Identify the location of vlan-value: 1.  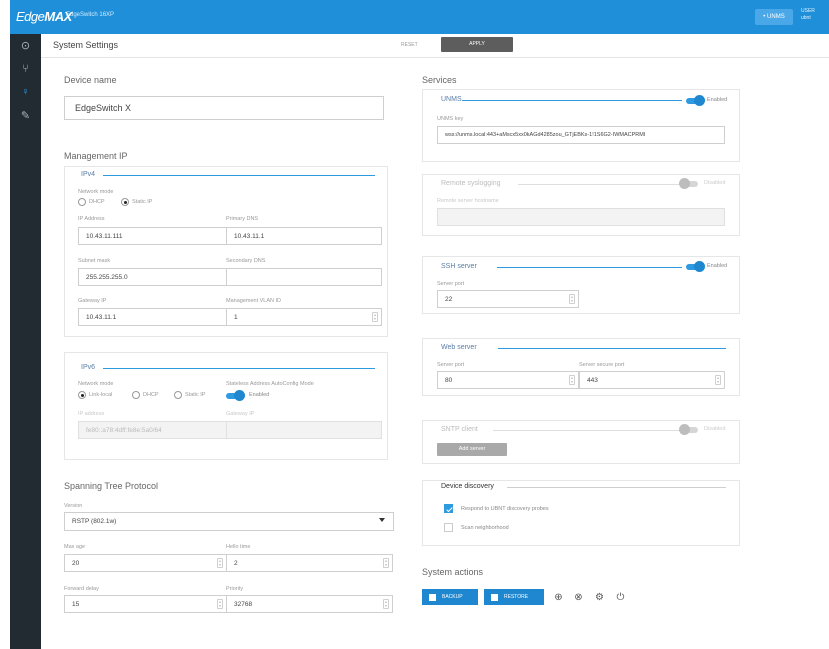
(236, 317).